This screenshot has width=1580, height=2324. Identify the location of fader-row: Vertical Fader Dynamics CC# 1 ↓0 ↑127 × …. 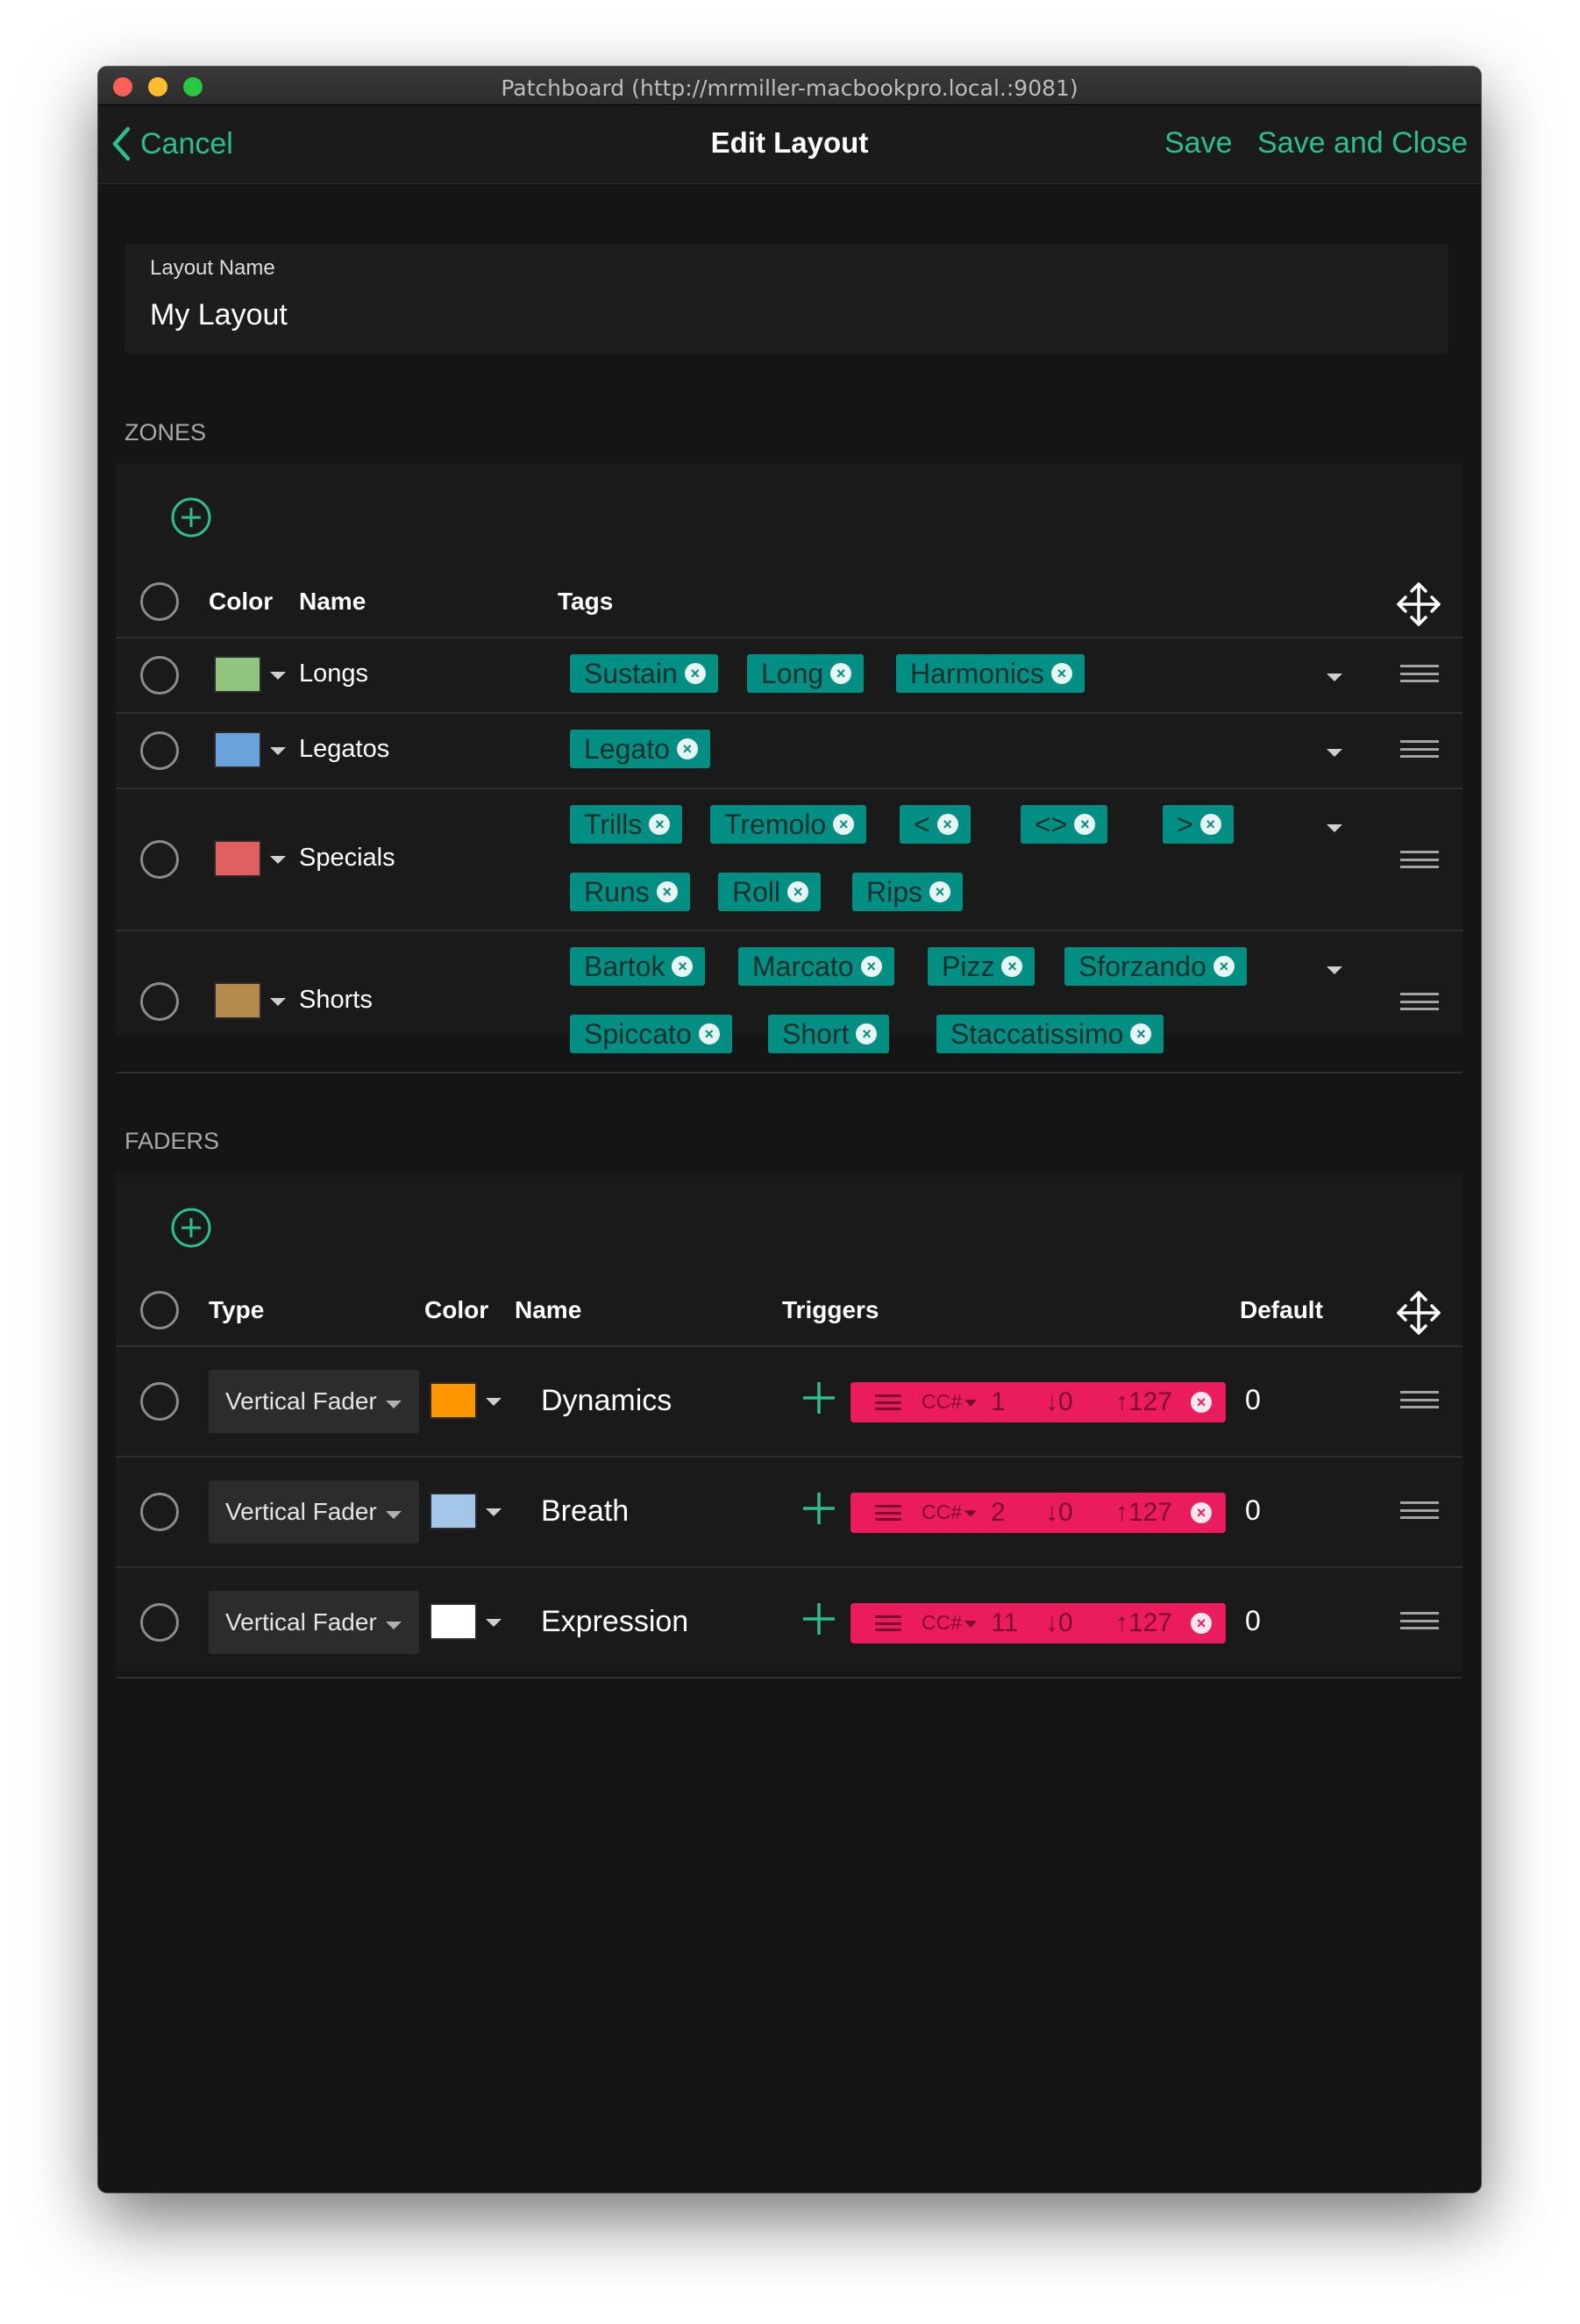
(790, 1400).